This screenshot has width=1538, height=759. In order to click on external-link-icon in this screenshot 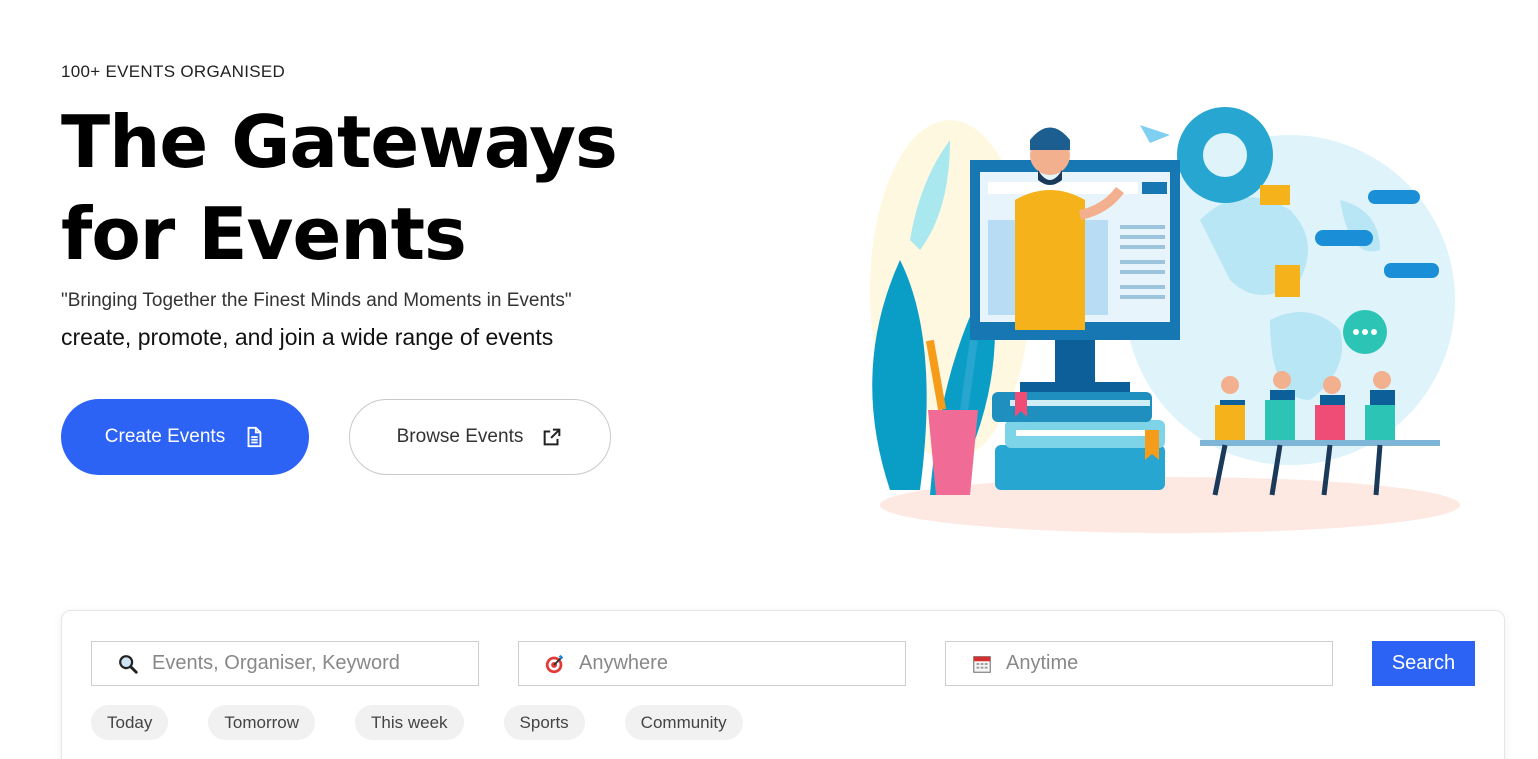, I will do `click(552, 437)`.